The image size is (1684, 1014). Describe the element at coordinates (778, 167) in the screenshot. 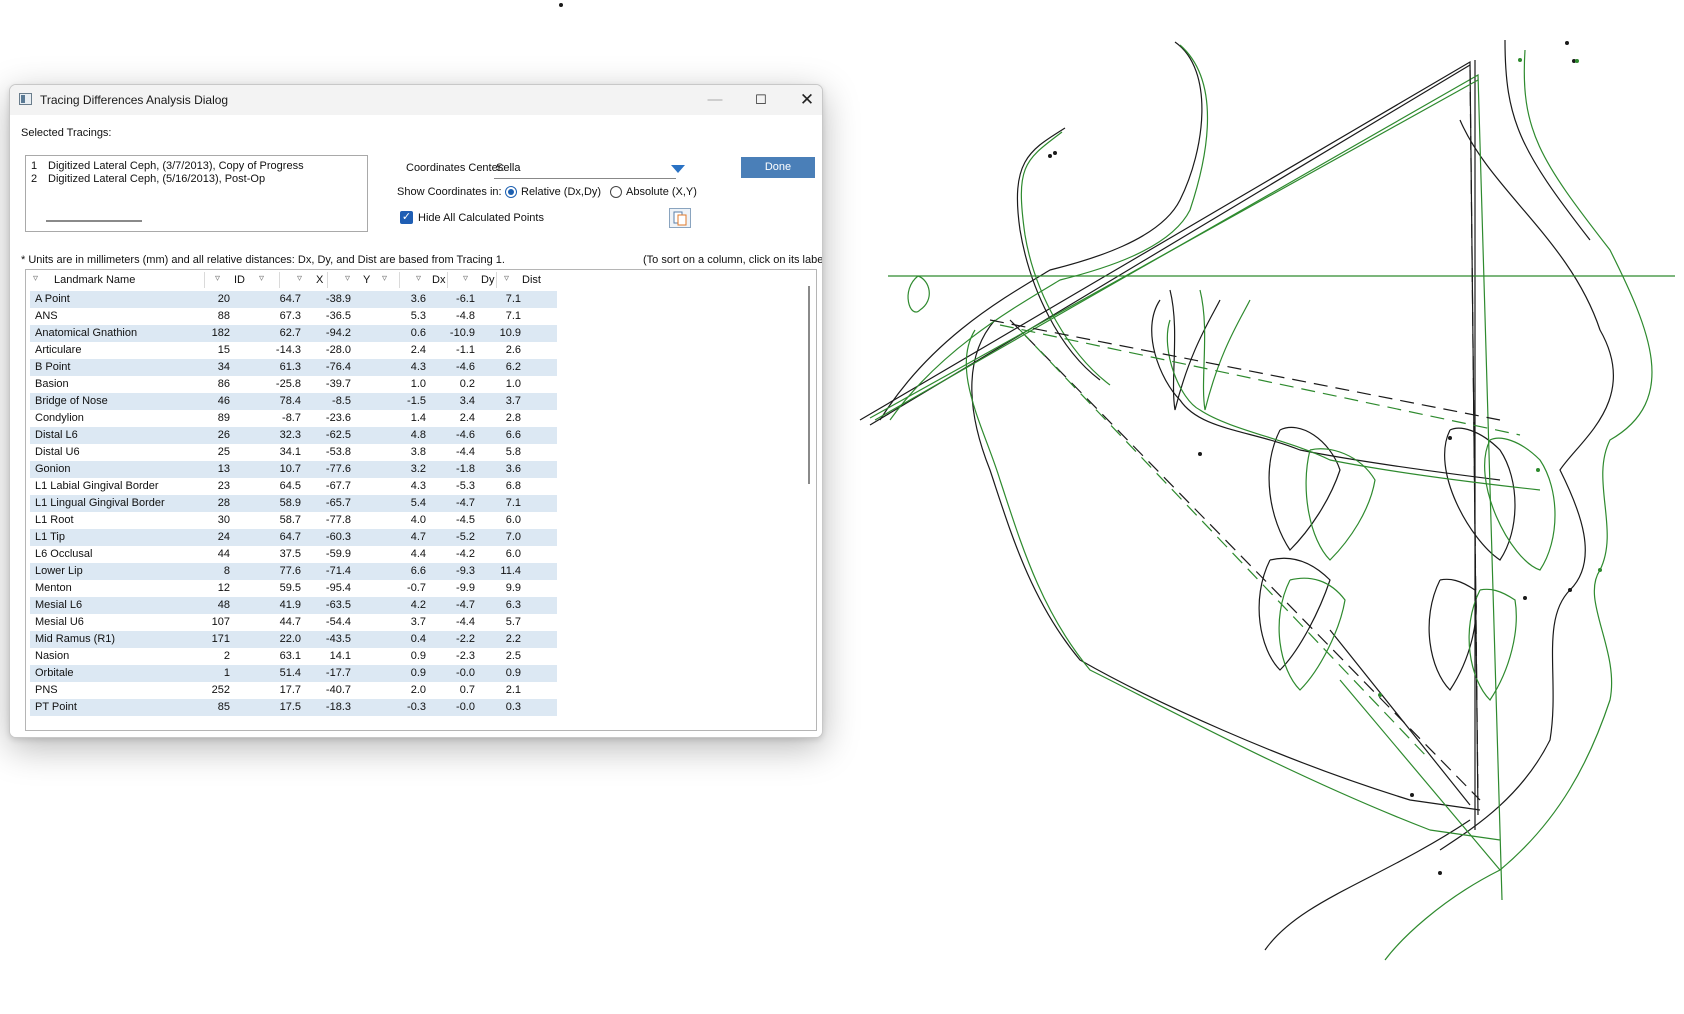

I see `done-button: Done` at that location.